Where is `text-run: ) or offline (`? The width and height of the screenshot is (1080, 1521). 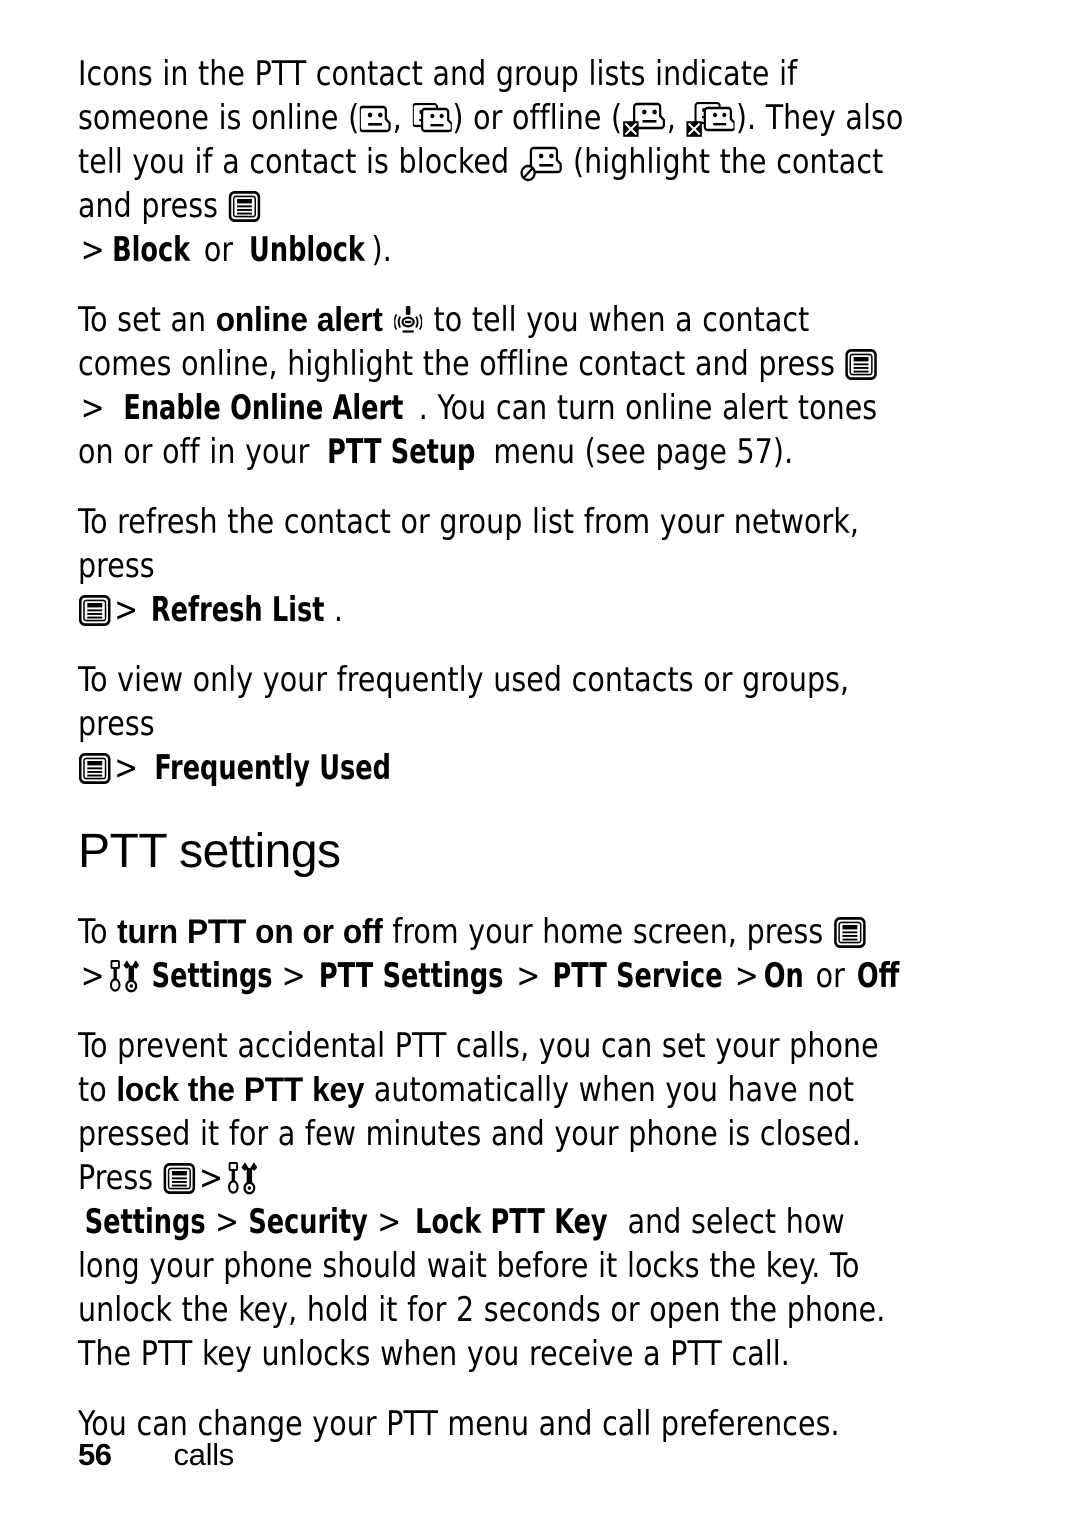 text-run: ) or offline ( is located at coordinates (537, 118).